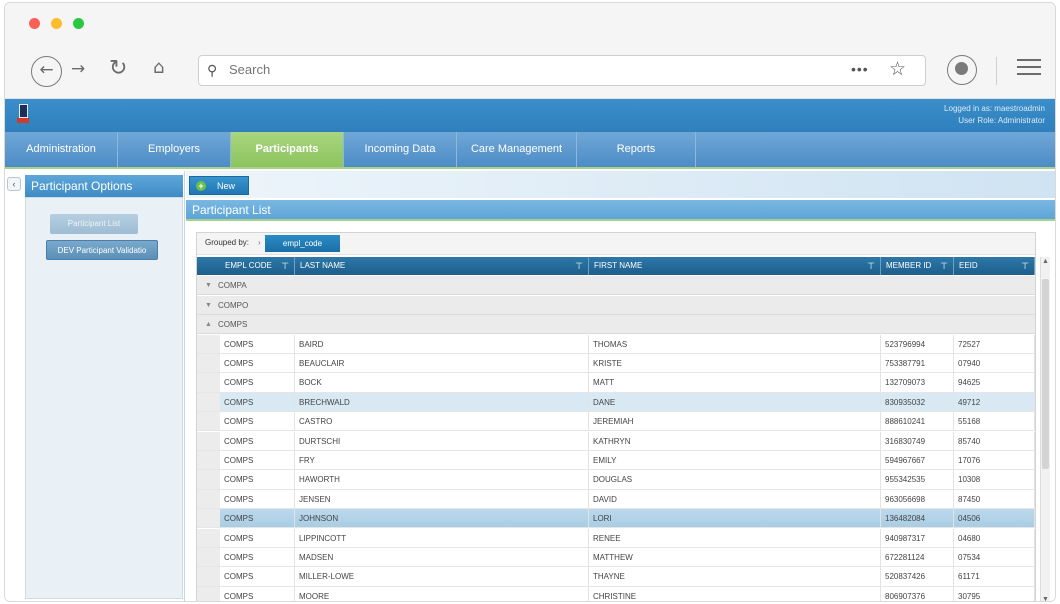  Describe the element at coordinates (616, 402) in the screenshot. I see `table-row: COMPS BRECHWALD DANE 830935032 49712` at that location.